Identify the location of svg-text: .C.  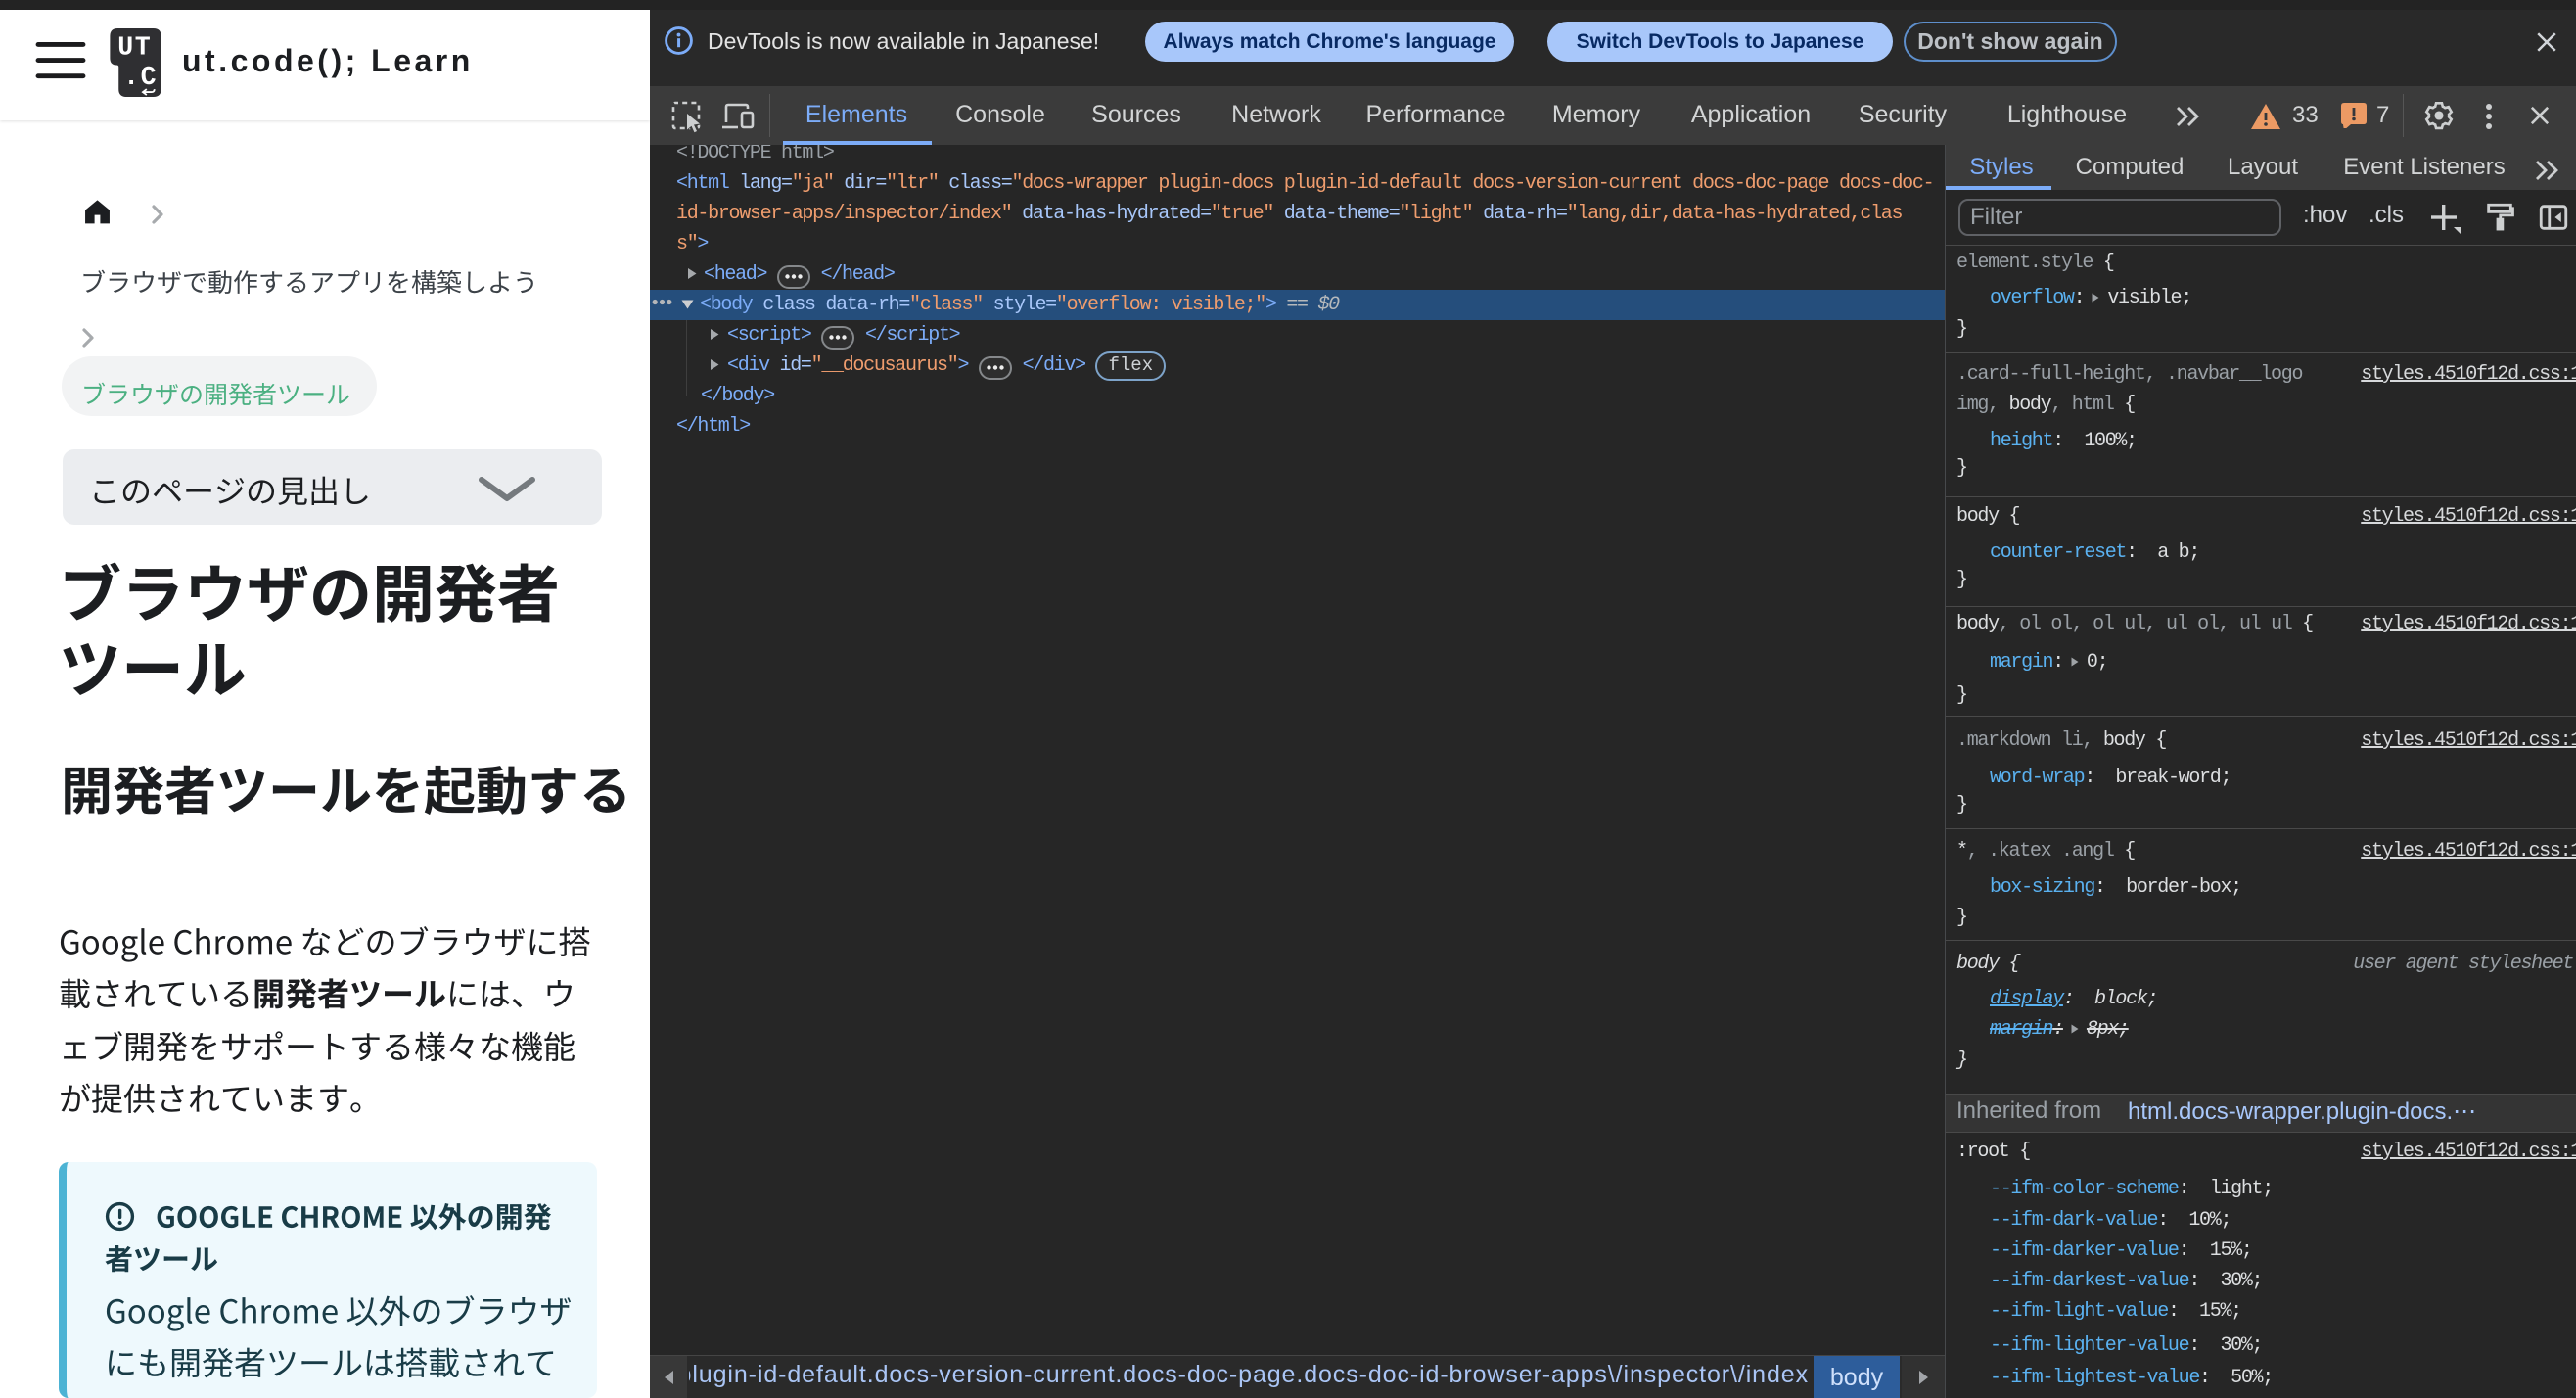
(140, 77).